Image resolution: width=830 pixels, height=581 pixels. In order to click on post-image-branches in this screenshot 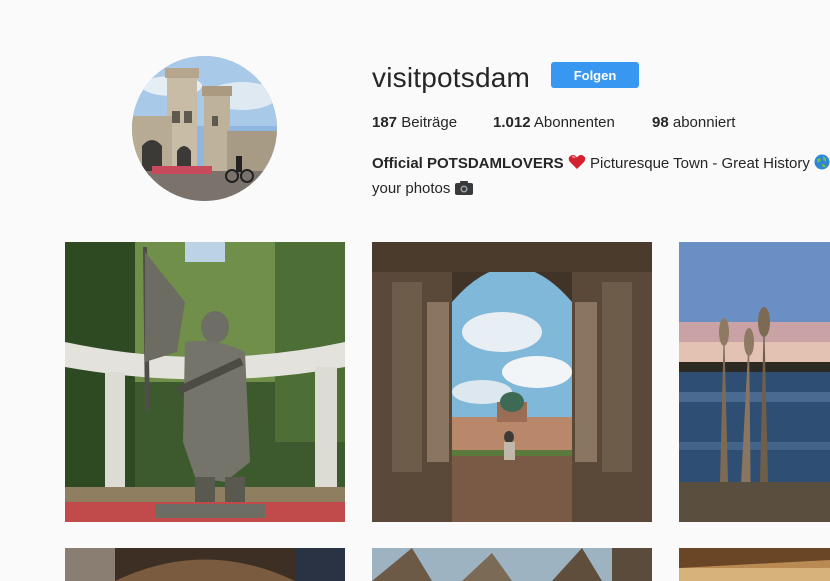, I will do `click(512, 564)`.